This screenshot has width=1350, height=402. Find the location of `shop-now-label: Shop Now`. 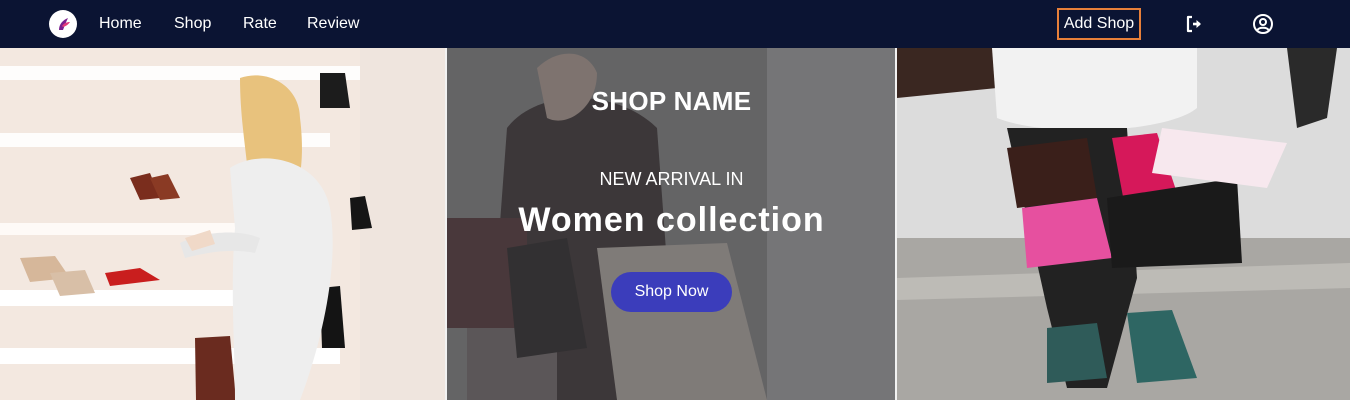

shop-now-label: Shop Now is located at coordinates (671, 291).